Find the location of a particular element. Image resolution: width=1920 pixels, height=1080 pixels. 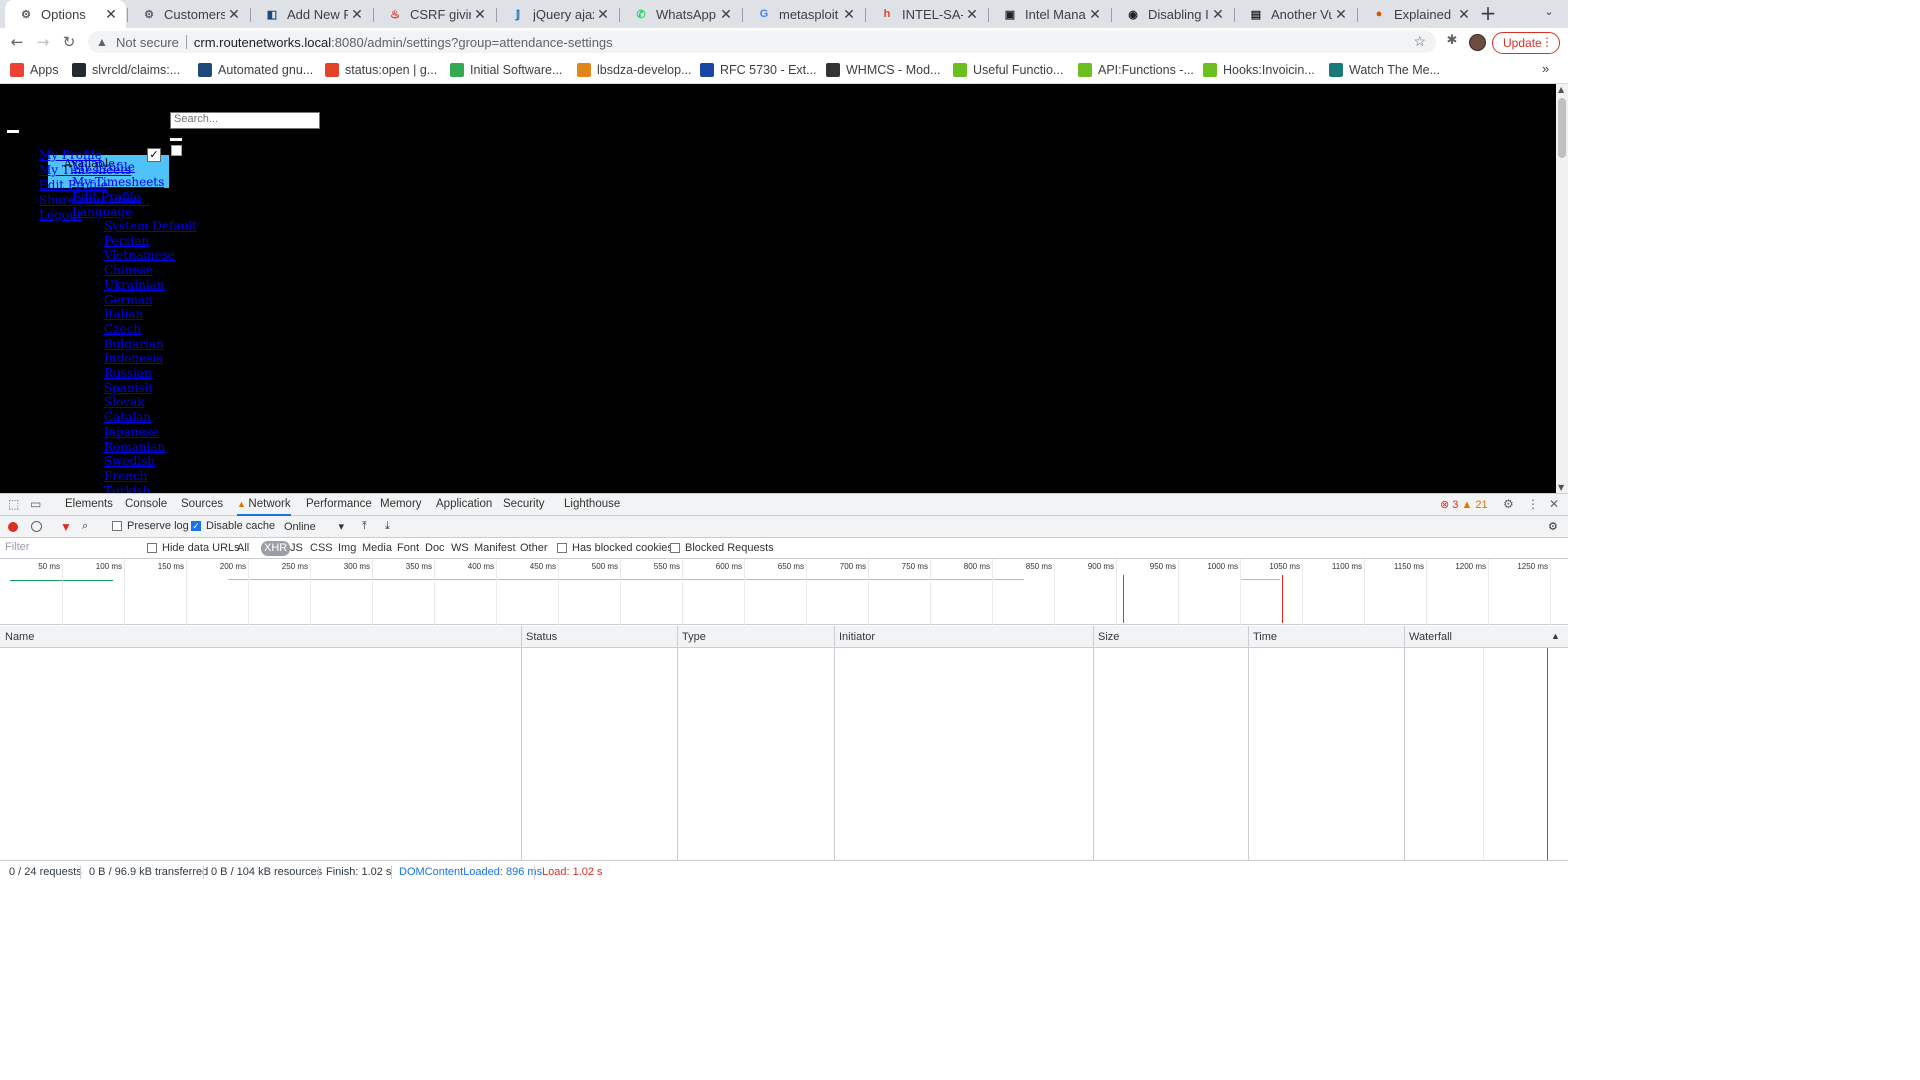

devtools-tab-console: Console is located at coordinates (146, 504).